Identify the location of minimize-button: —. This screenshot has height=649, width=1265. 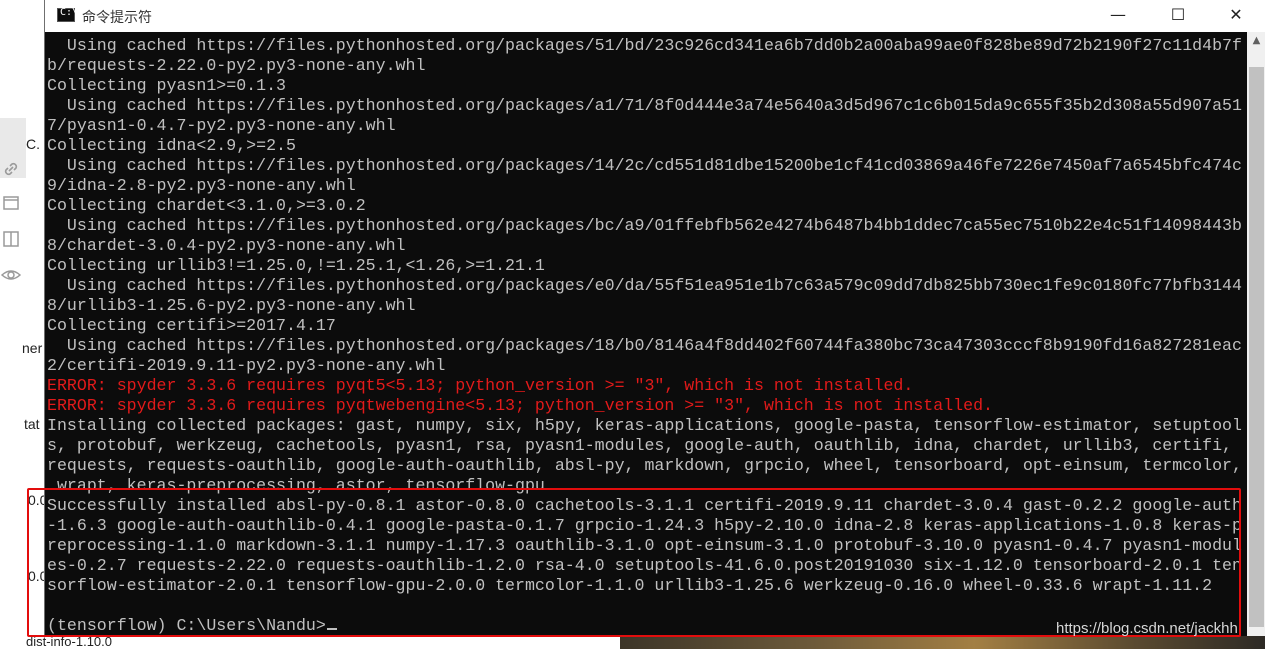
(1118, 16).